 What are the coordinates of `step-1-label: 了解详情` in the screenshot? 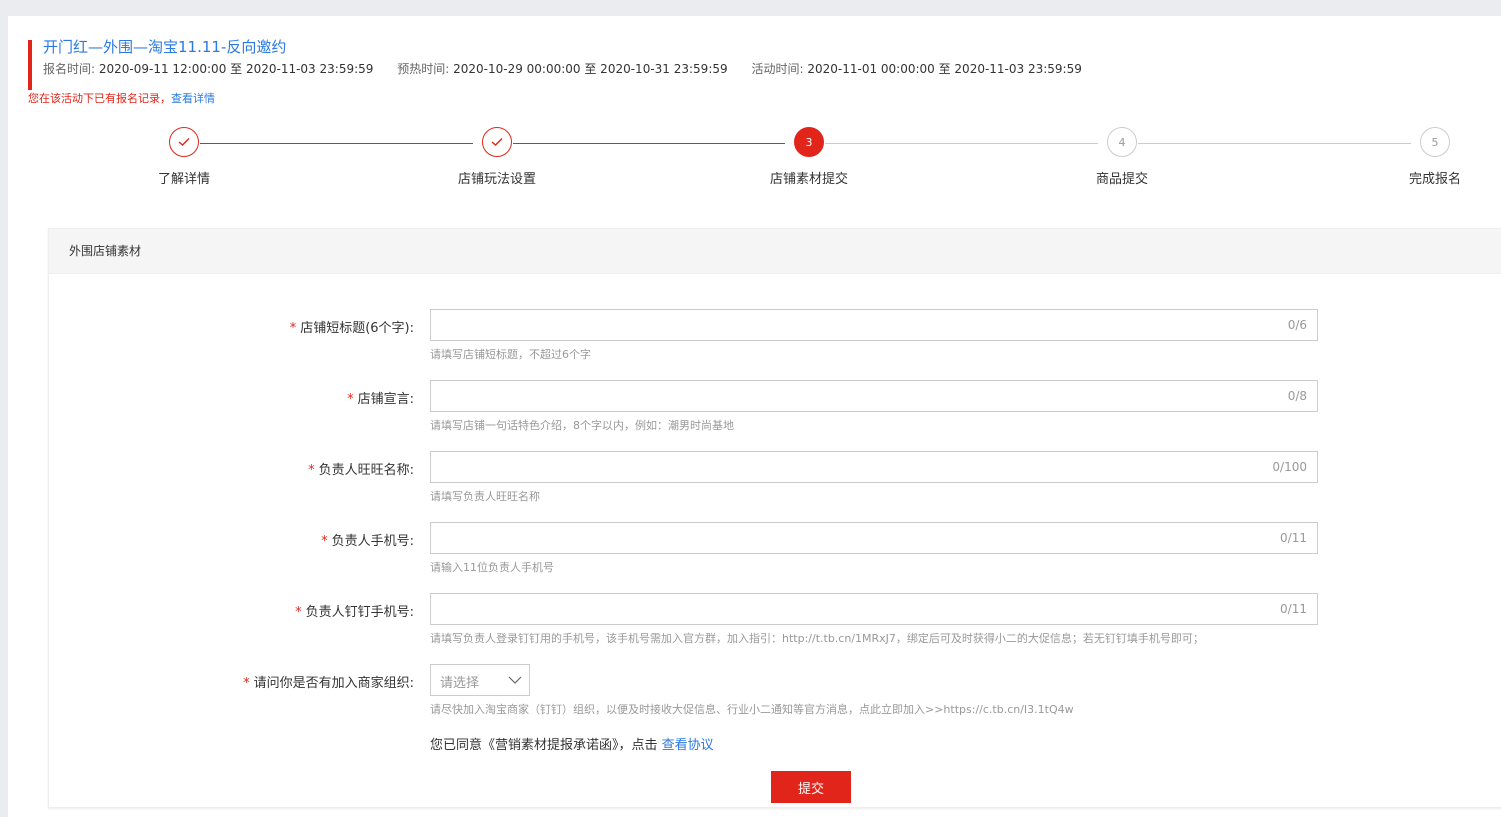 It's located at (184, 179).